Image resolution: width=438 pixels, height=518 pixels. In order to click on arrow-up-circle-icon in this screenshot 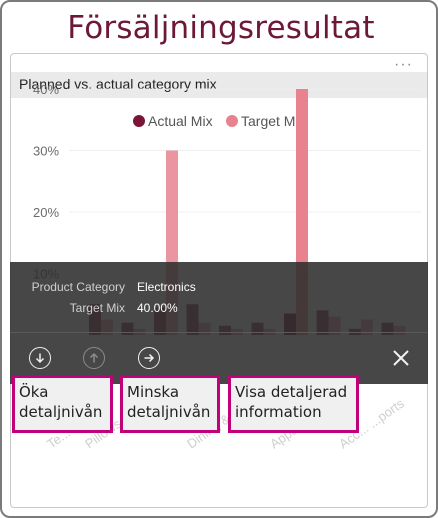, I will do `click(94, 357)`.